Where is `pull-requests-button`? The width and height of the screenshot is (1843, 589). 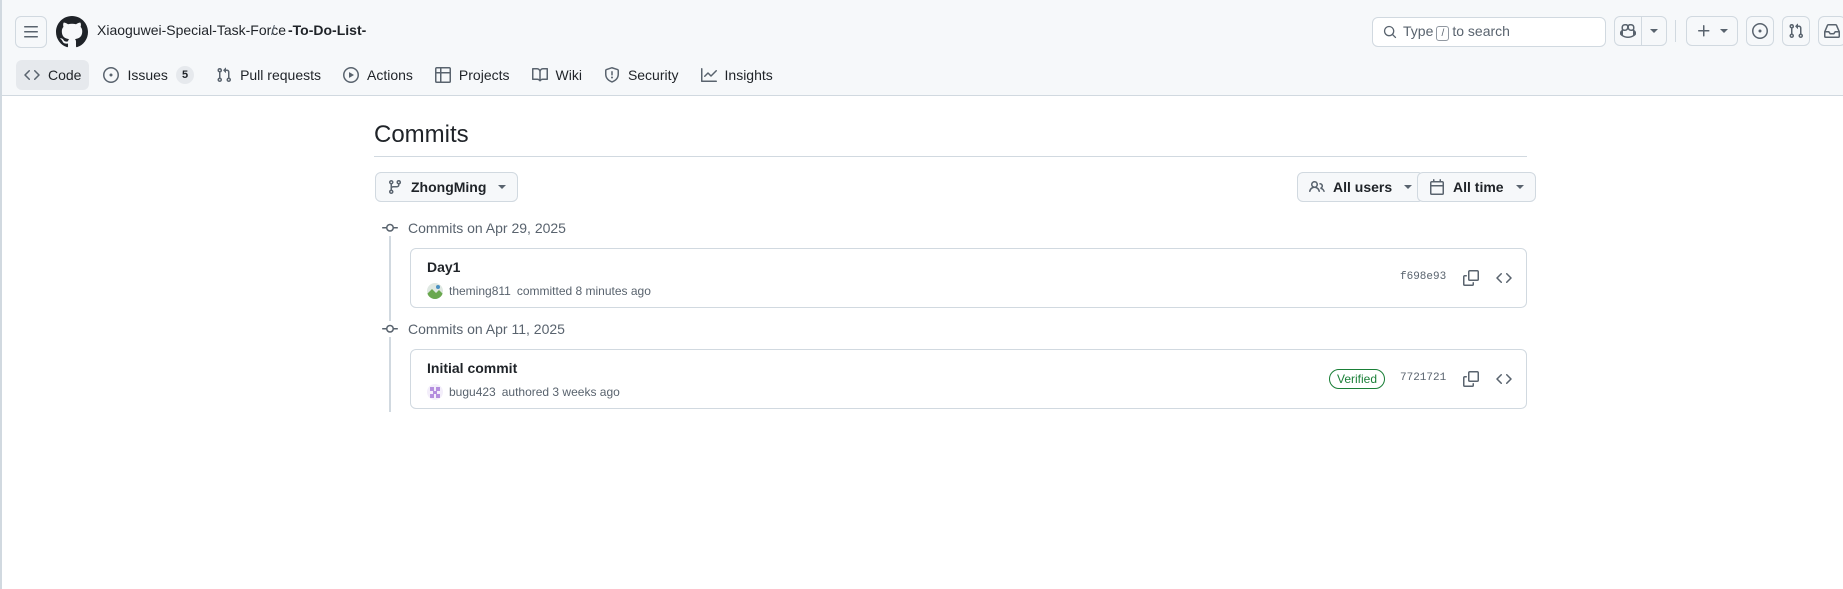 pull-requests-button is located at coordinates (1796, 31).